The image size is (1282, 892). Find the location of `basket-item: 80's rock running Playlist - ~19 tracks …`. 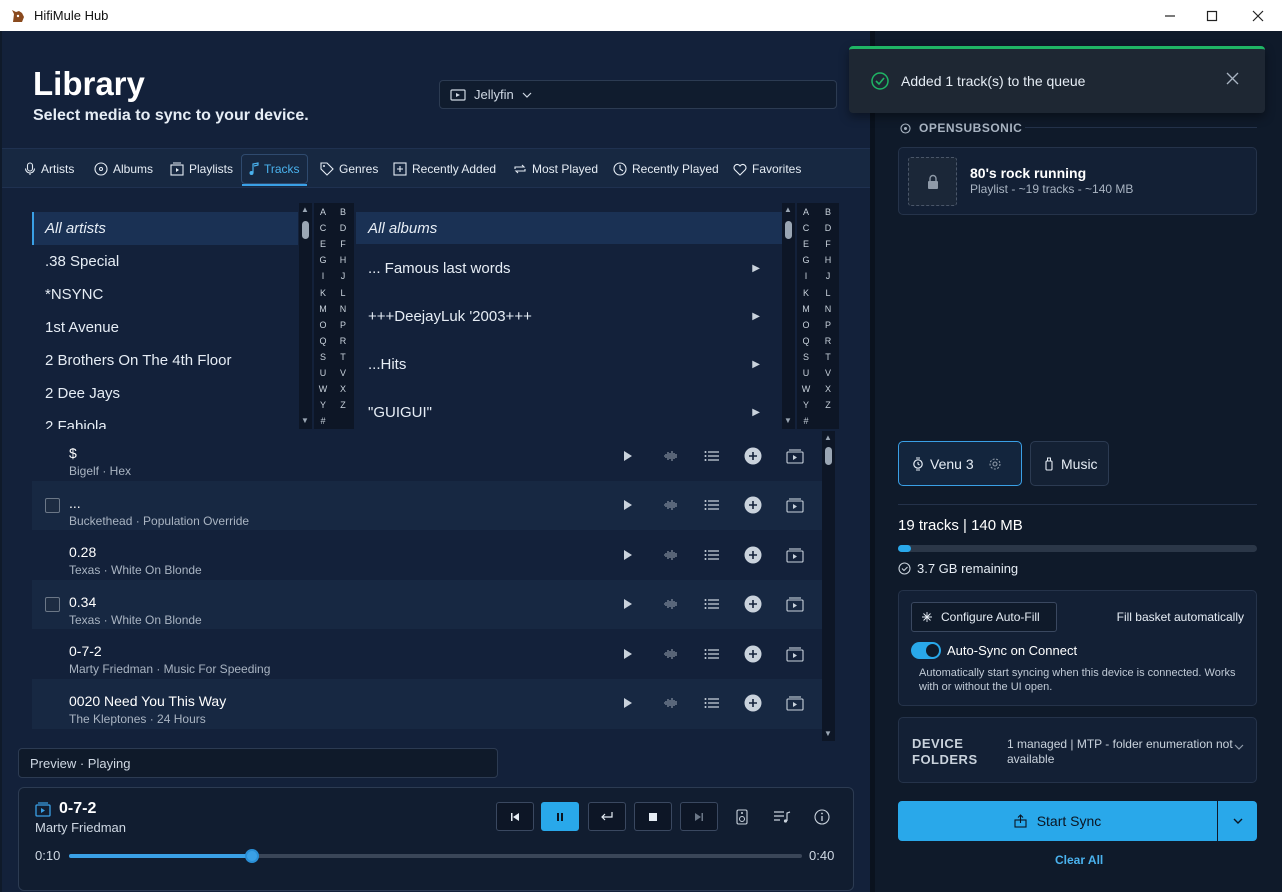

basket-item: 80's rock running Playlist - ~19 tracks … is located at coordinates (1077, 181).